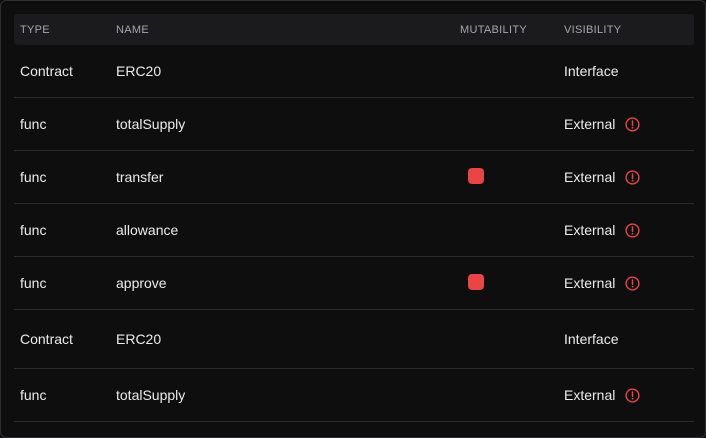 The width and height of the screenshot is (706, 438). What do you see at coordinates (354, 29) in the screenshot?
I see `table-header: TYPE NAME MUTABILITY VISIBILITY` at bounding box center [354, 29].